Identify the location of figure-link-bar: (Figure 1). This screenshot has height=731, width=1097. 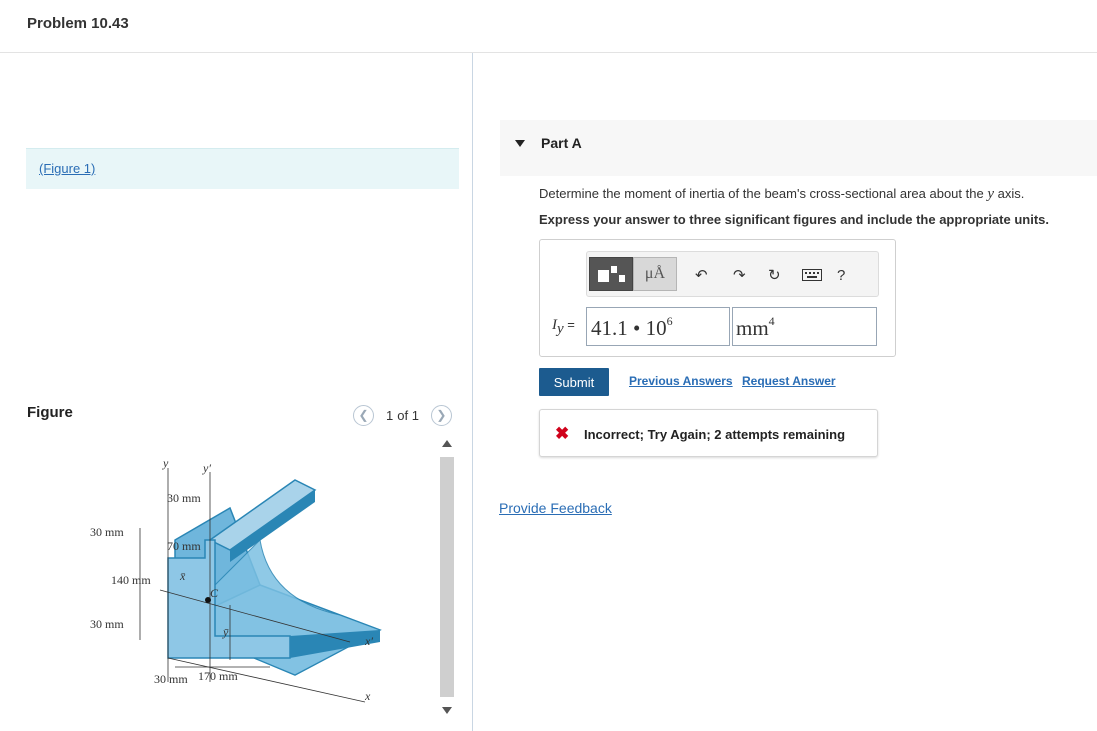
(242, 168).